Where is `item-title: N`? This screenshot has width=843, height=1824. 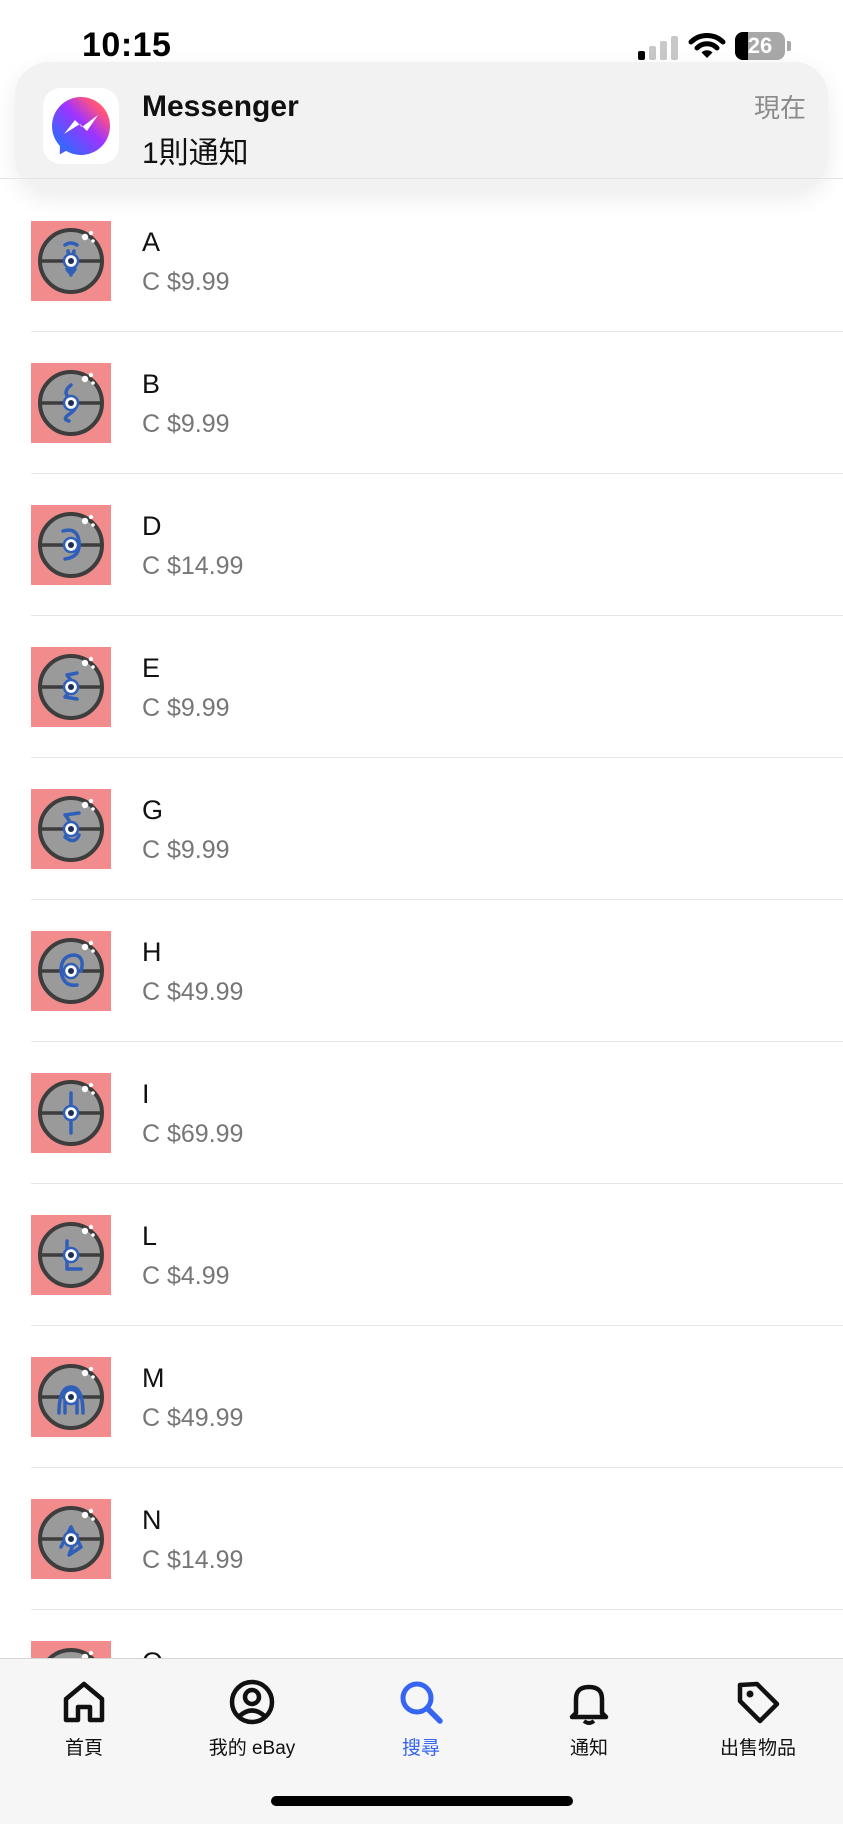
item-title: N is located at coordinates (152, 1520).